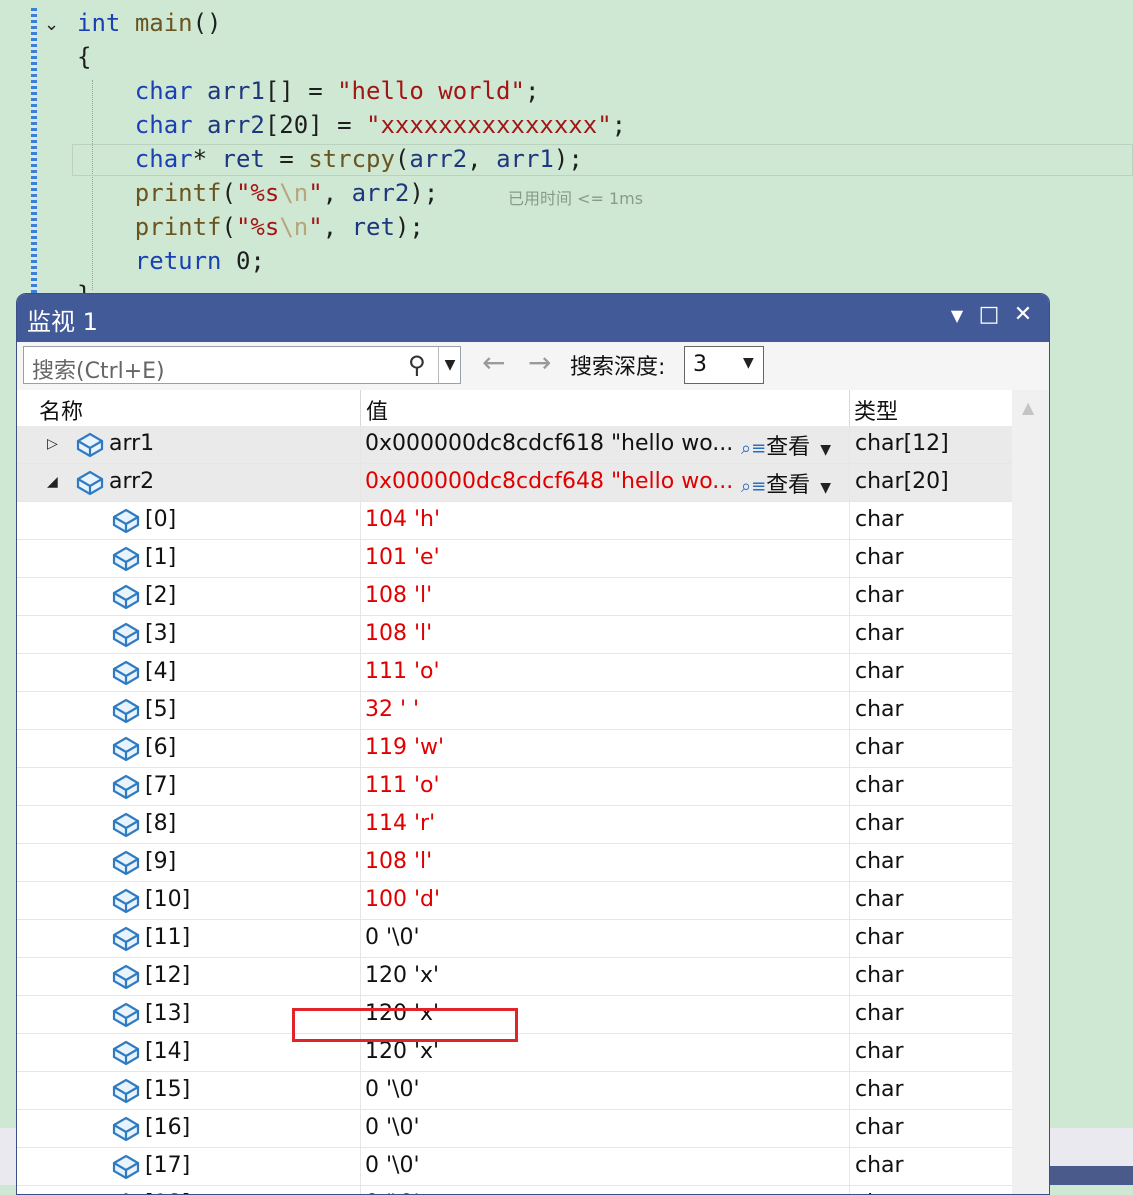  Describe the element at coordinates (392, 709) in the screenshot. I see `row-value: 32 ' '` at that location.